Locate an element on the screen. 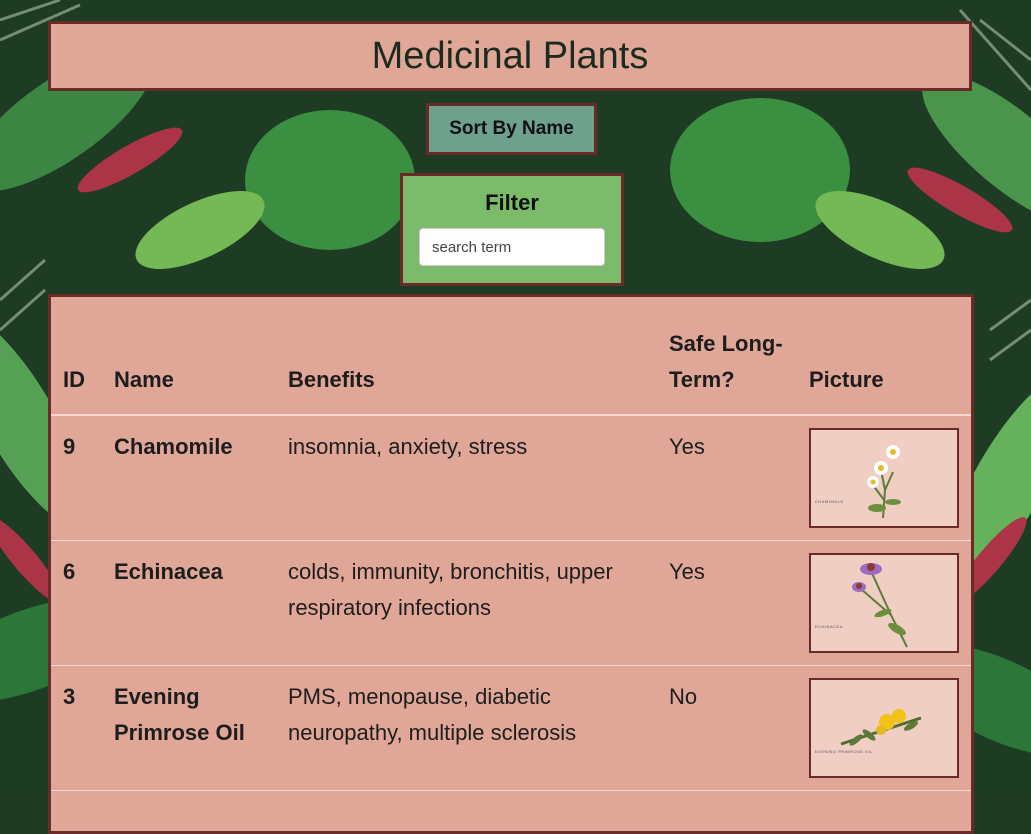 Image resolution: width=1031 pixels, height=834 pixels. header-name: Name is located at coordinates (189, 356).